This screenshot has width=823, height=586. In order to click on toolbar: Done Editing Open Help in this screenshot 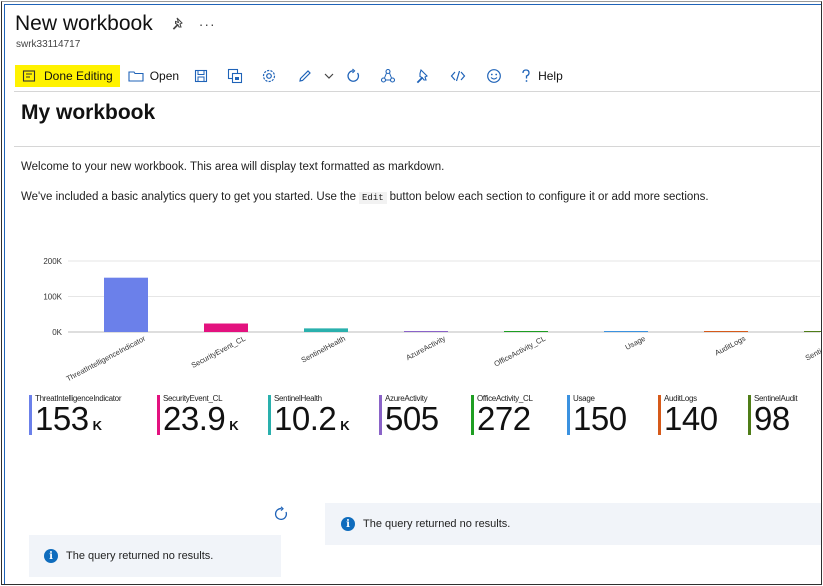, I will do `click(289, 75)`.